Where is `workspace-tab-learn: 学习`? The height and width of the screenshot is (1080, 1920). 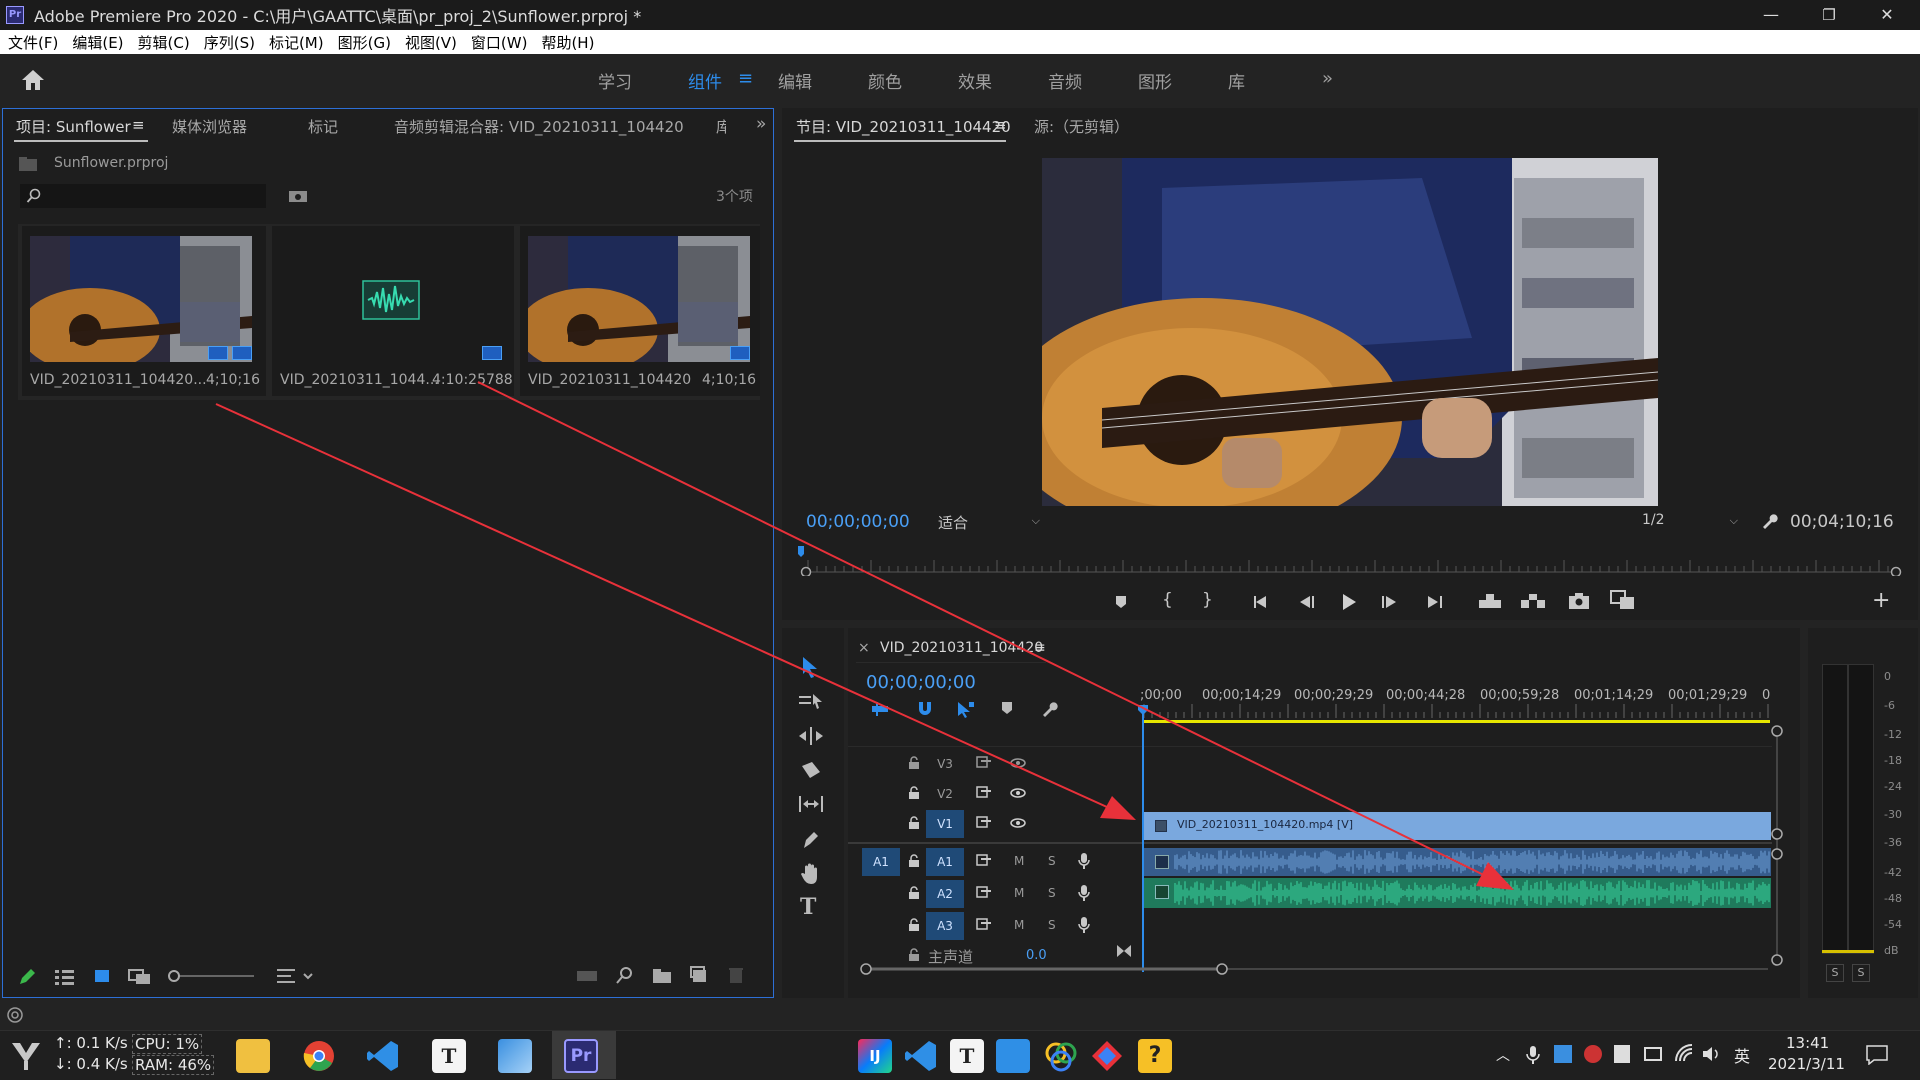 workspace-tab-learn: 学习 is located at coordinates (615, 80).